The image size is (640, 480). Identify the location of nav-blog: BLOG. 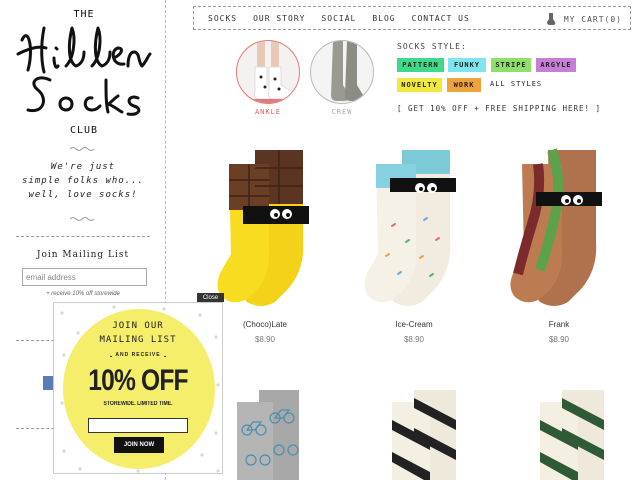
(383, 18).